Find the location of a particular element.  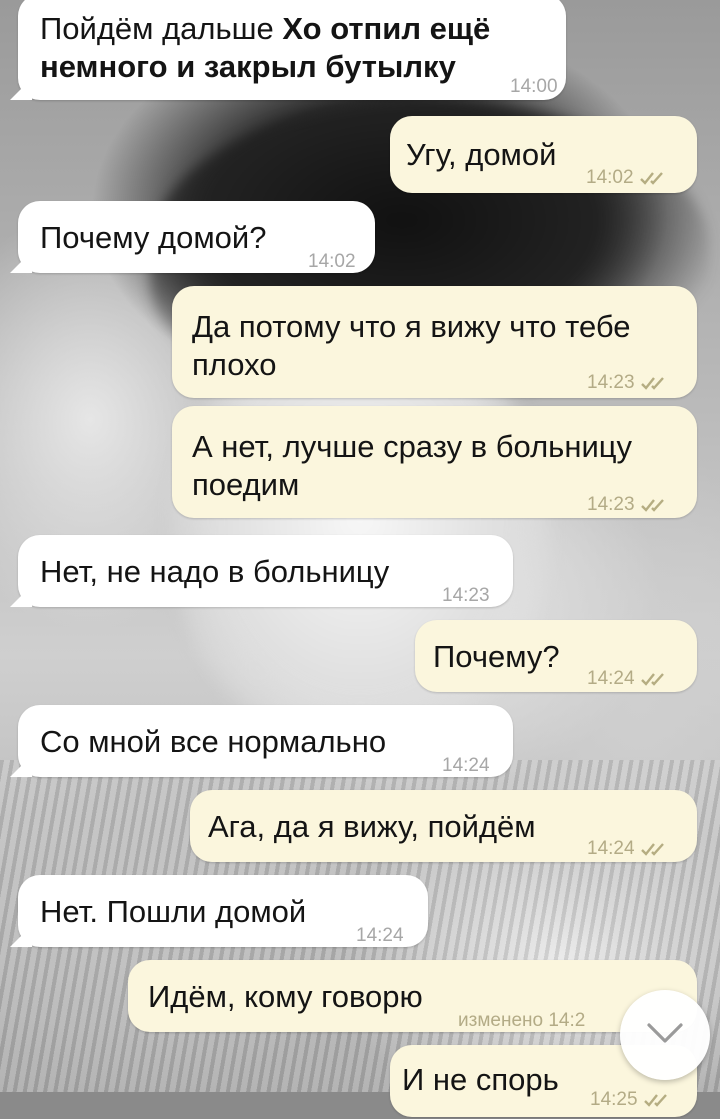

message-edited-time: изменено 14:2 is located at coordinates (522, 1020).